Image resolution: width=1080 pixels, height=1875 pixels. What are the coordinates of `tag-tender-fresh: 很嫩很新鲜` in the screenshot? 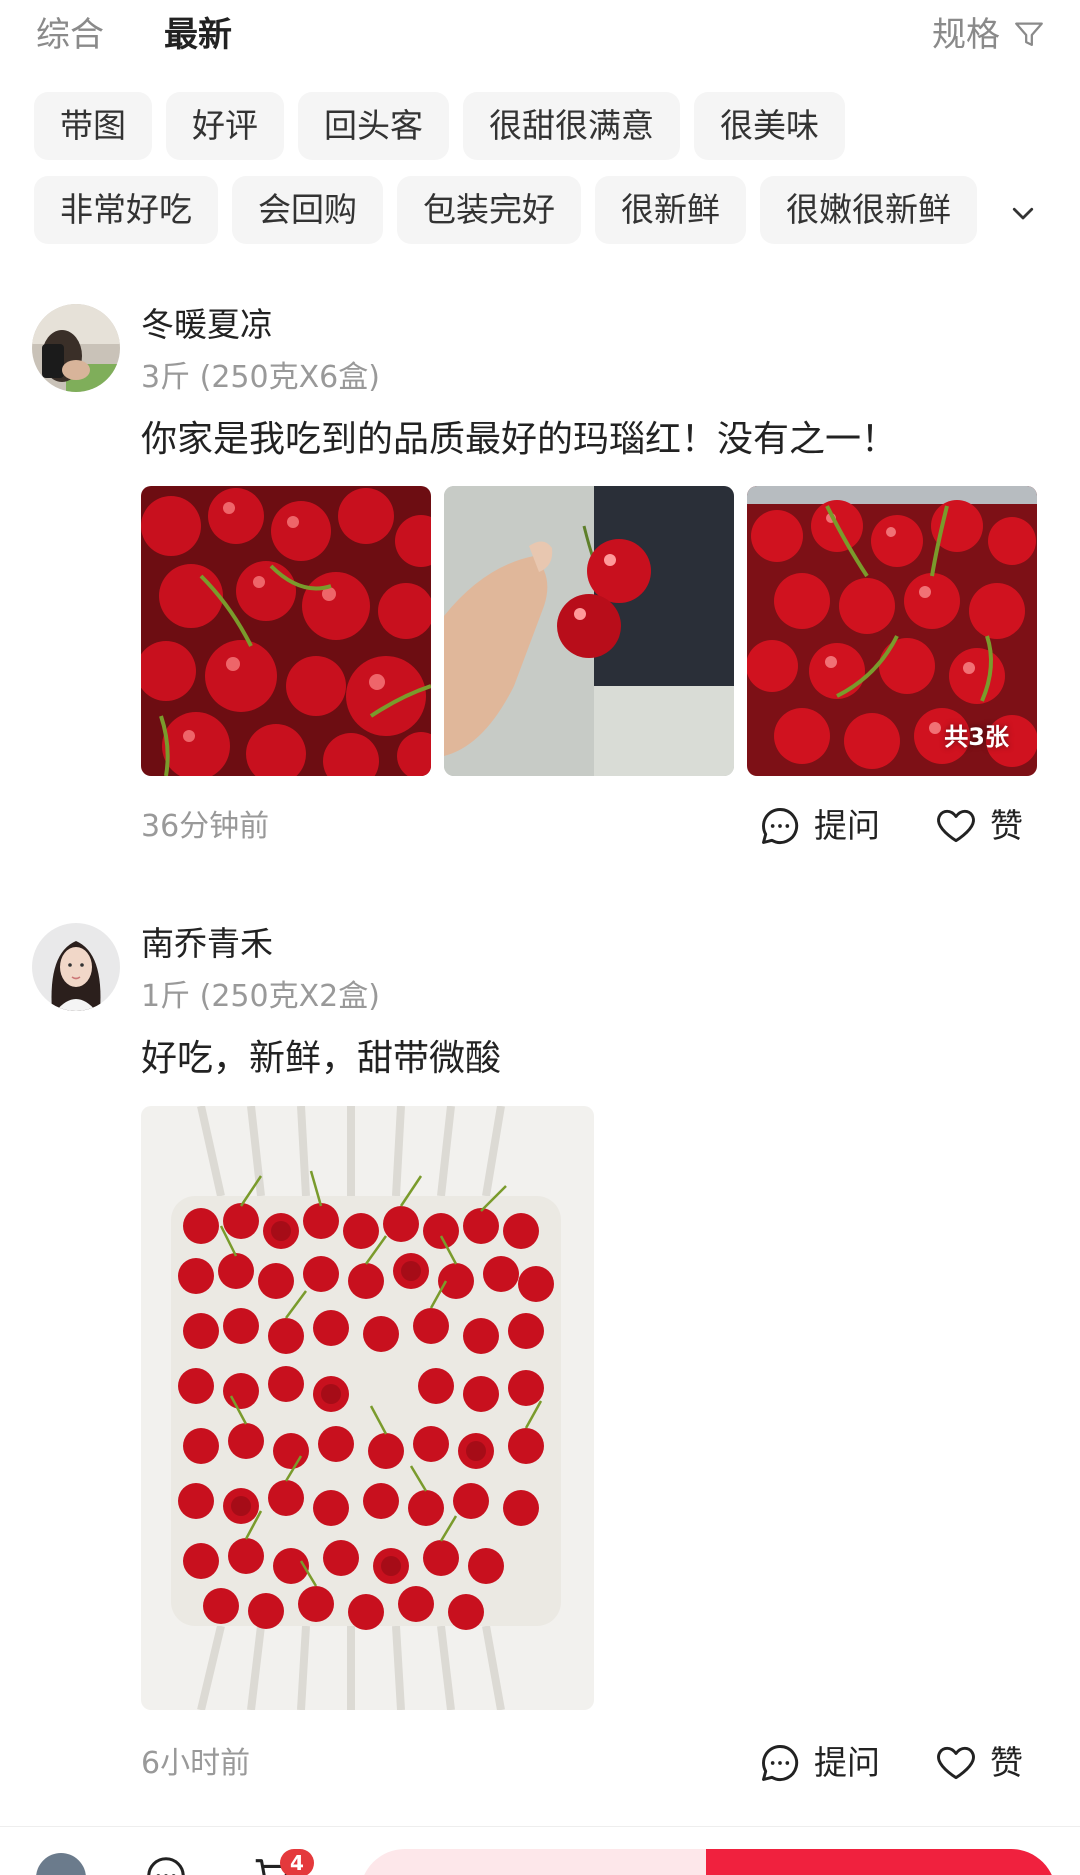 It's located at (868, 210).